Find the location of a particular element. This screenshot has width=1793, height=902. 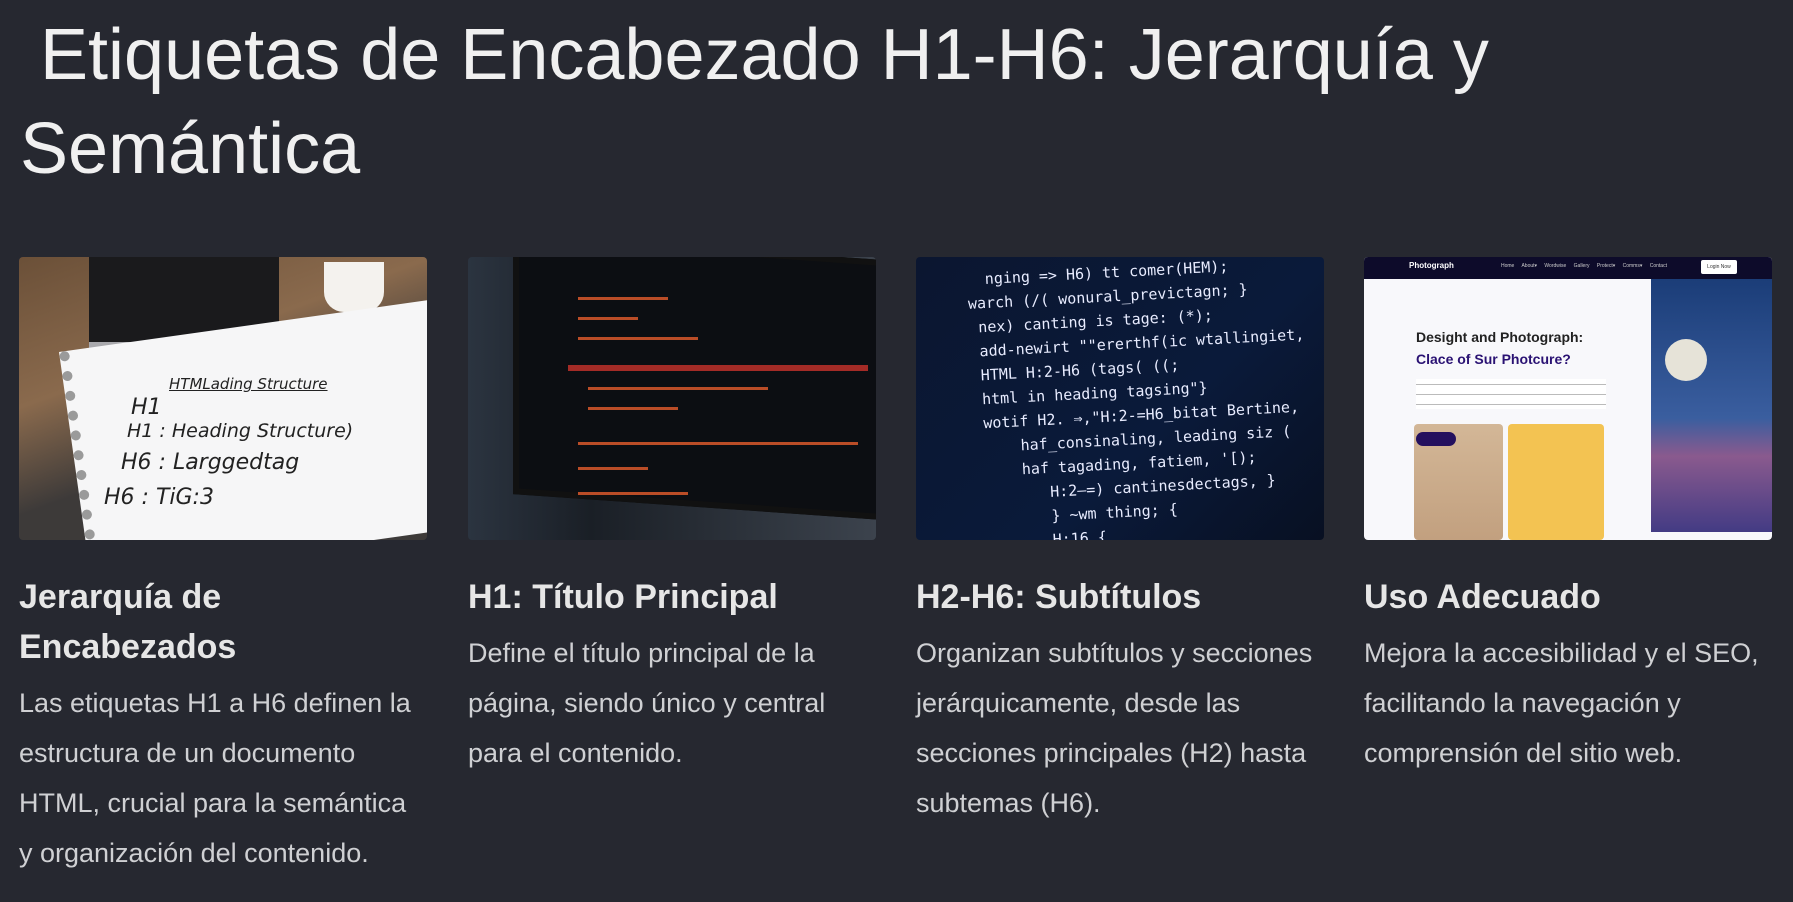

handwriting-line: H6 : Larggedtag is located at coordinates (210, 462).